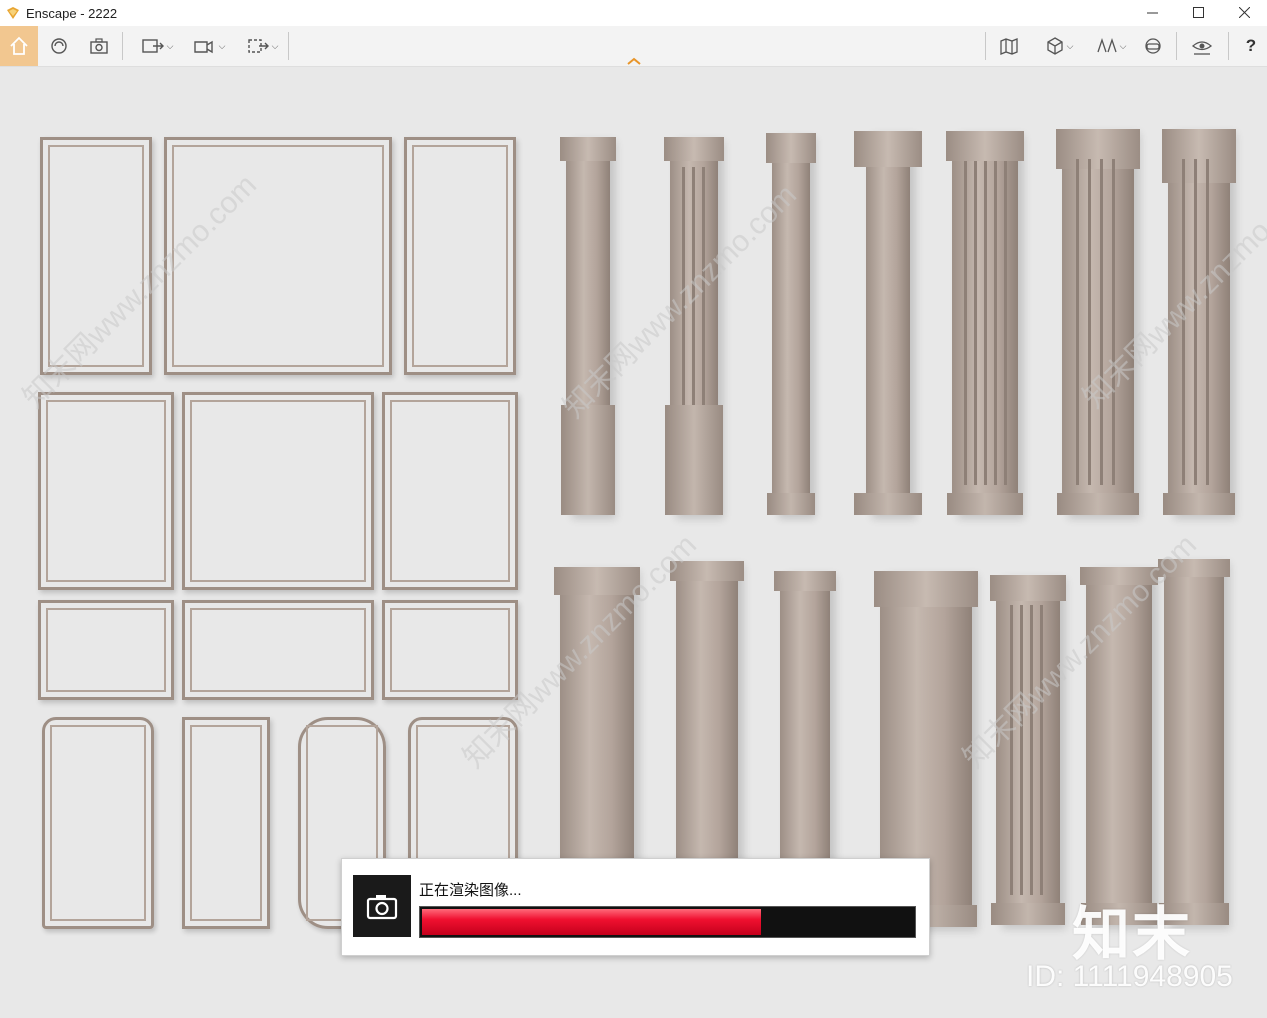 The width and height of the screenshot is (1267, 1018). What do you see at coordinates (1129, 976) in the screenshot?
I see `asset-id-label: ID: 1111948905` at bounding box center [1129, 976].